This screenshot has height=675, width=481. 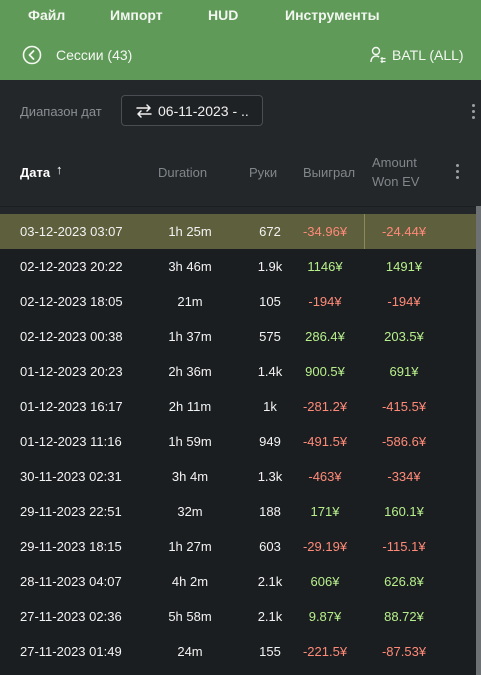 I want to click on cell-date: 29-11-2023 22:51, so click(x=71, y=511).